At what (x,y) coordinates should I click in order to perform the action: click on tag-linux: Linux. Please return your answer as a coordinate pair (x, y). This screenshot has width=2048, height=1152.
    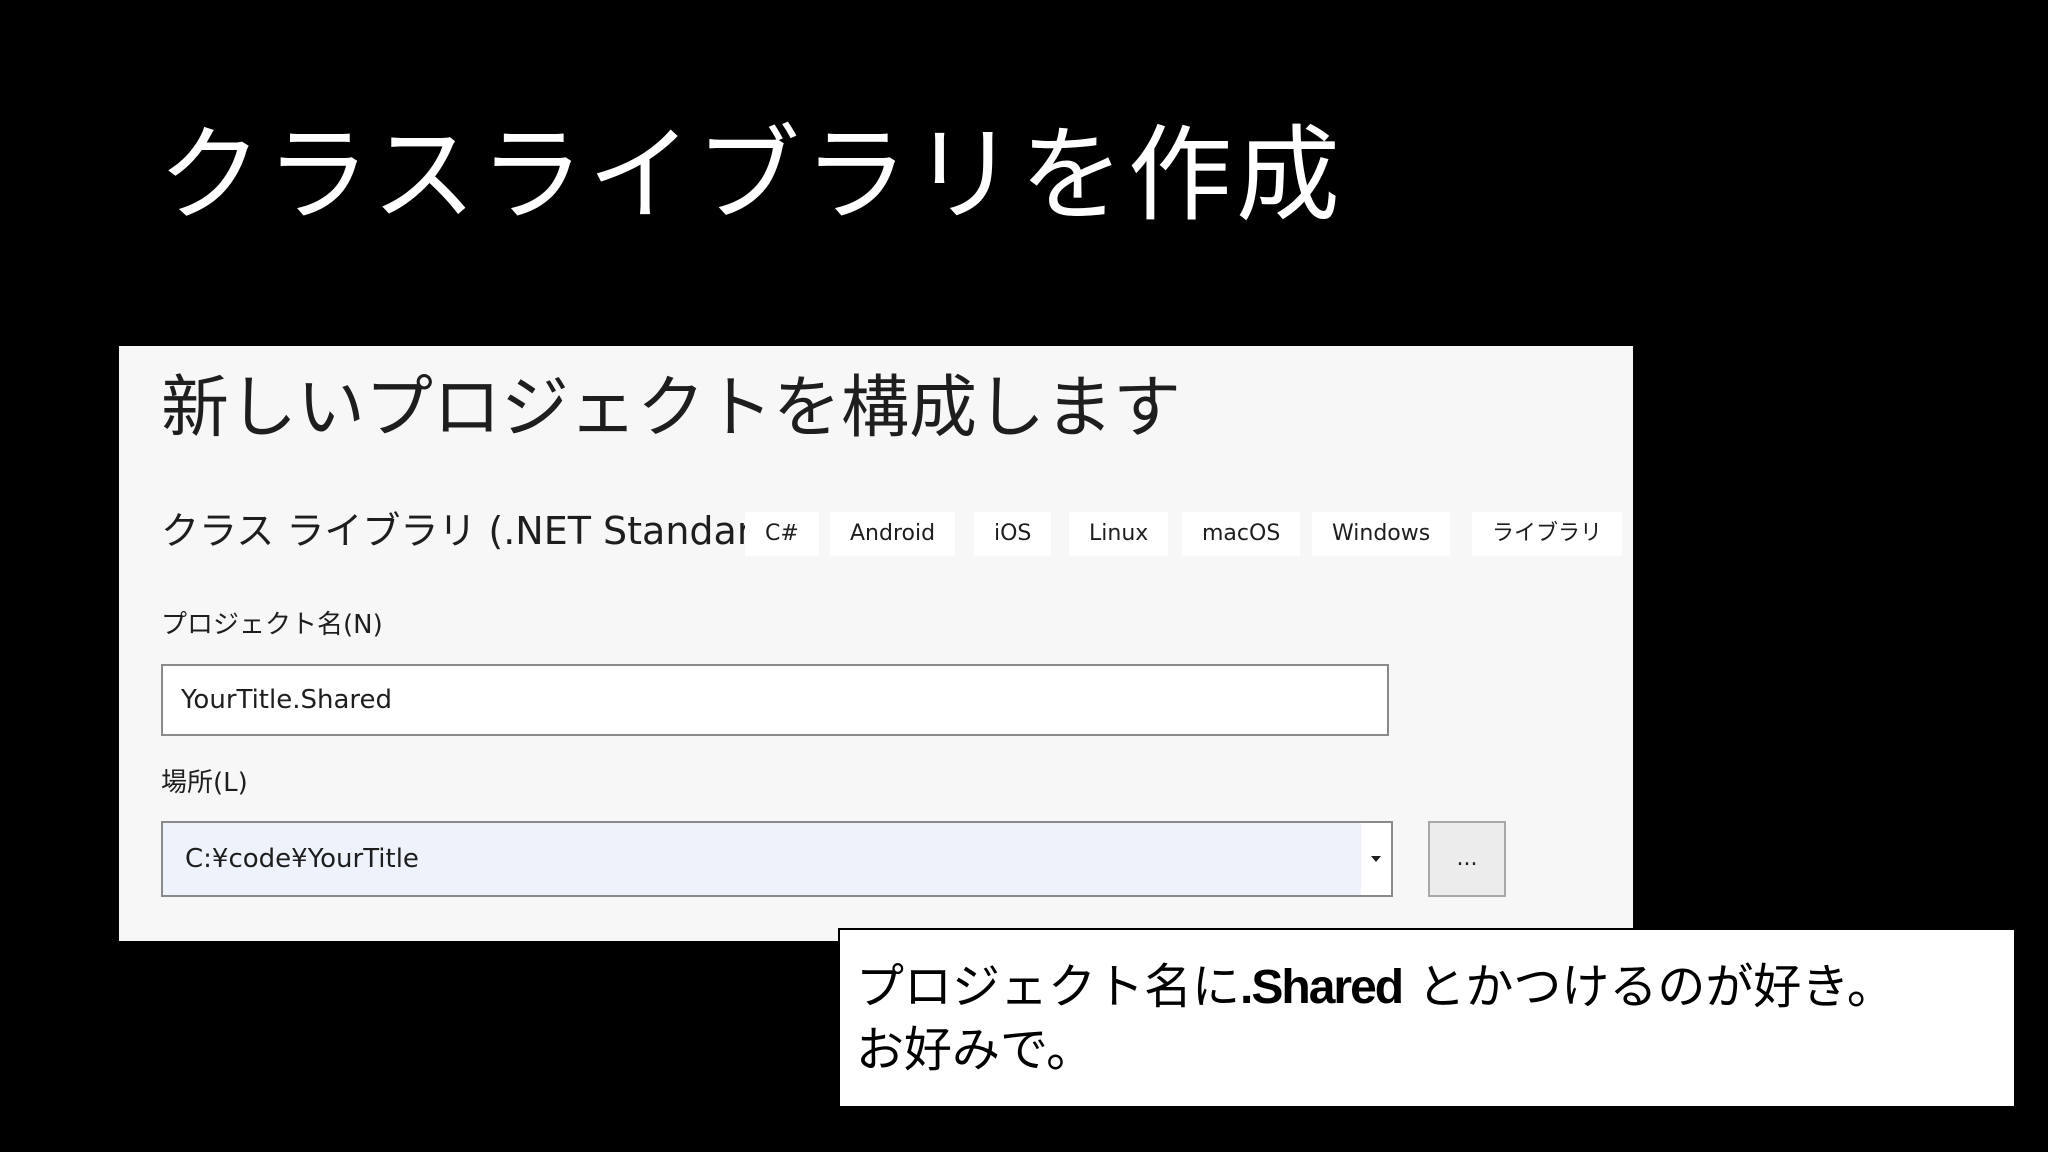
    Looking at the image, I should click on (1119, 534).